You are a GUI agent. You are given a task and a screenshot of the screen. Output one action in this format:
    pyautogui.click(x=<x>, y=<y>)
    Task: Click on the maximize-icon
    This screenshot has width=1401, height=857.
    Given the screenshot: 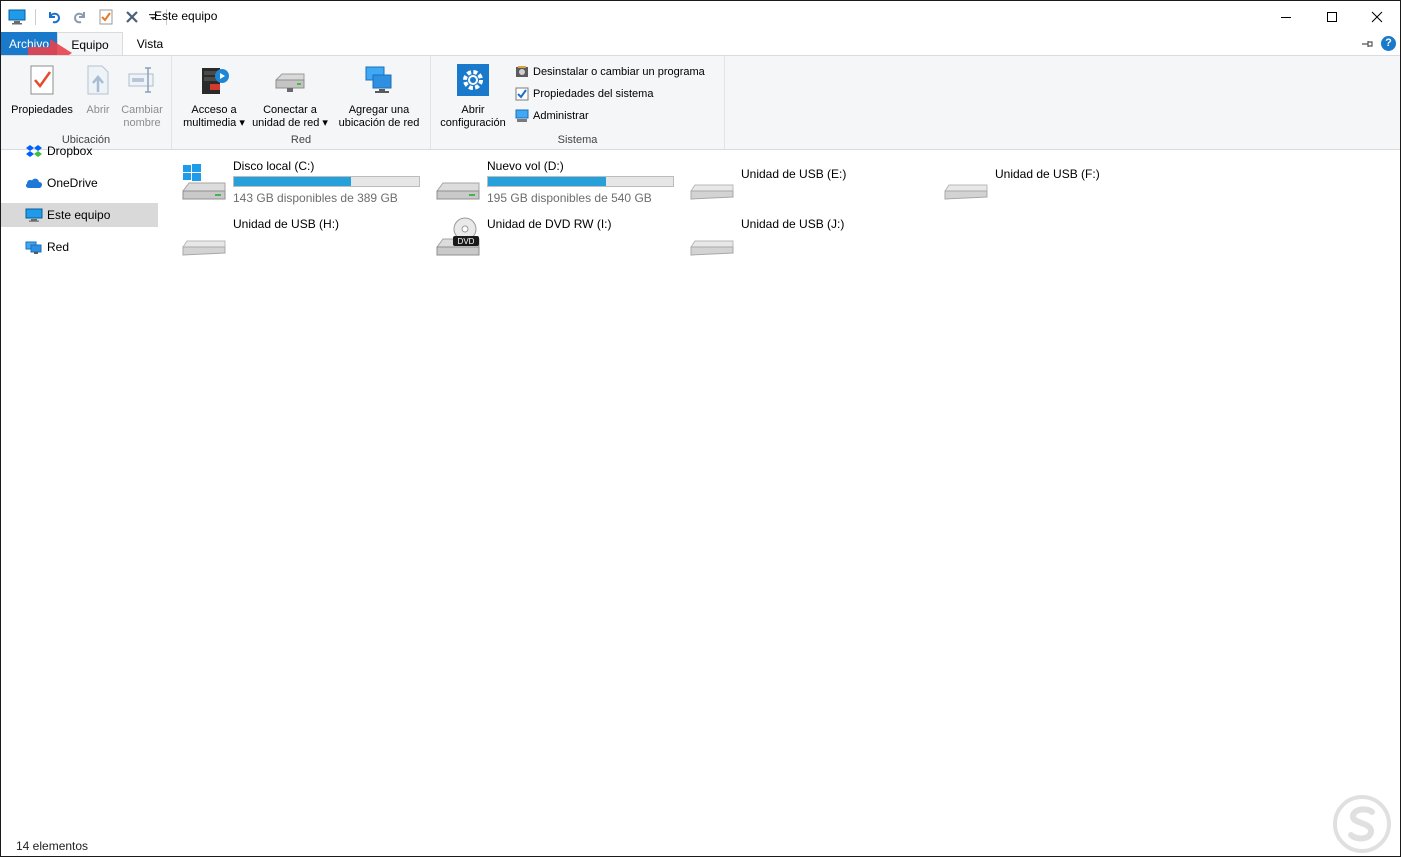 What is the action you would take?
    pyautogui.click(x=1332, y=16)
    